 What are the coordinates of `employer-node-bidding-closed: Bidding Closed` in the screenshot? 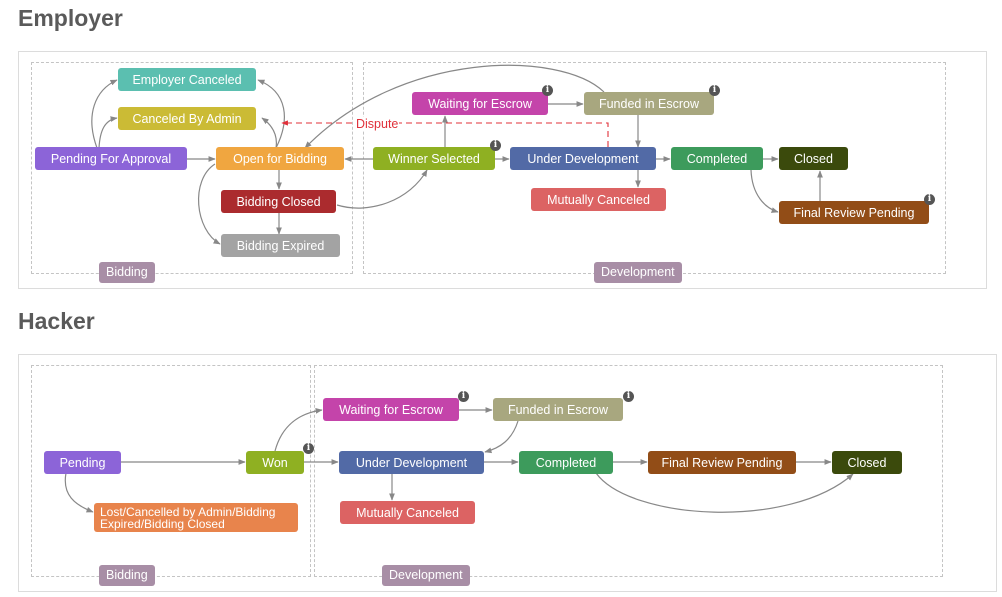 It's located at (278, 201).